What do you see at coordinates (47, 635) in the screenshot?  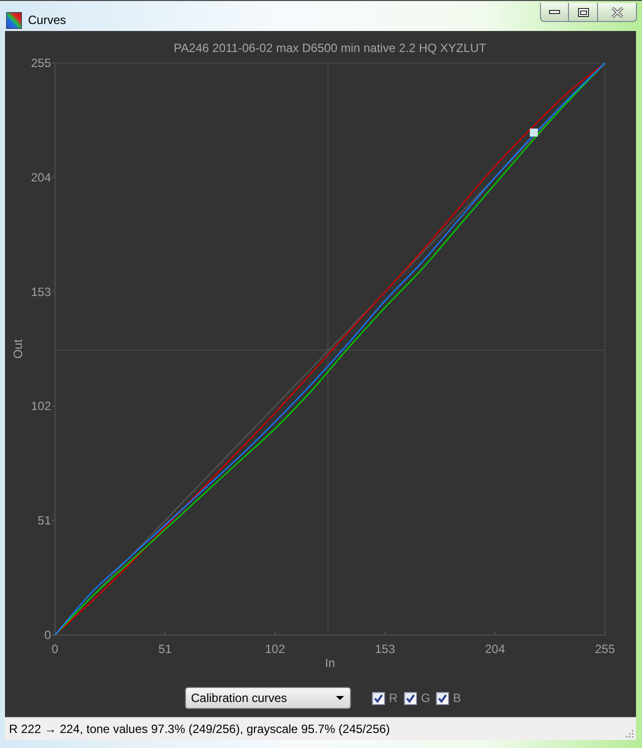 I see `y-tick-label: 0` at bounding box center [47, 635].